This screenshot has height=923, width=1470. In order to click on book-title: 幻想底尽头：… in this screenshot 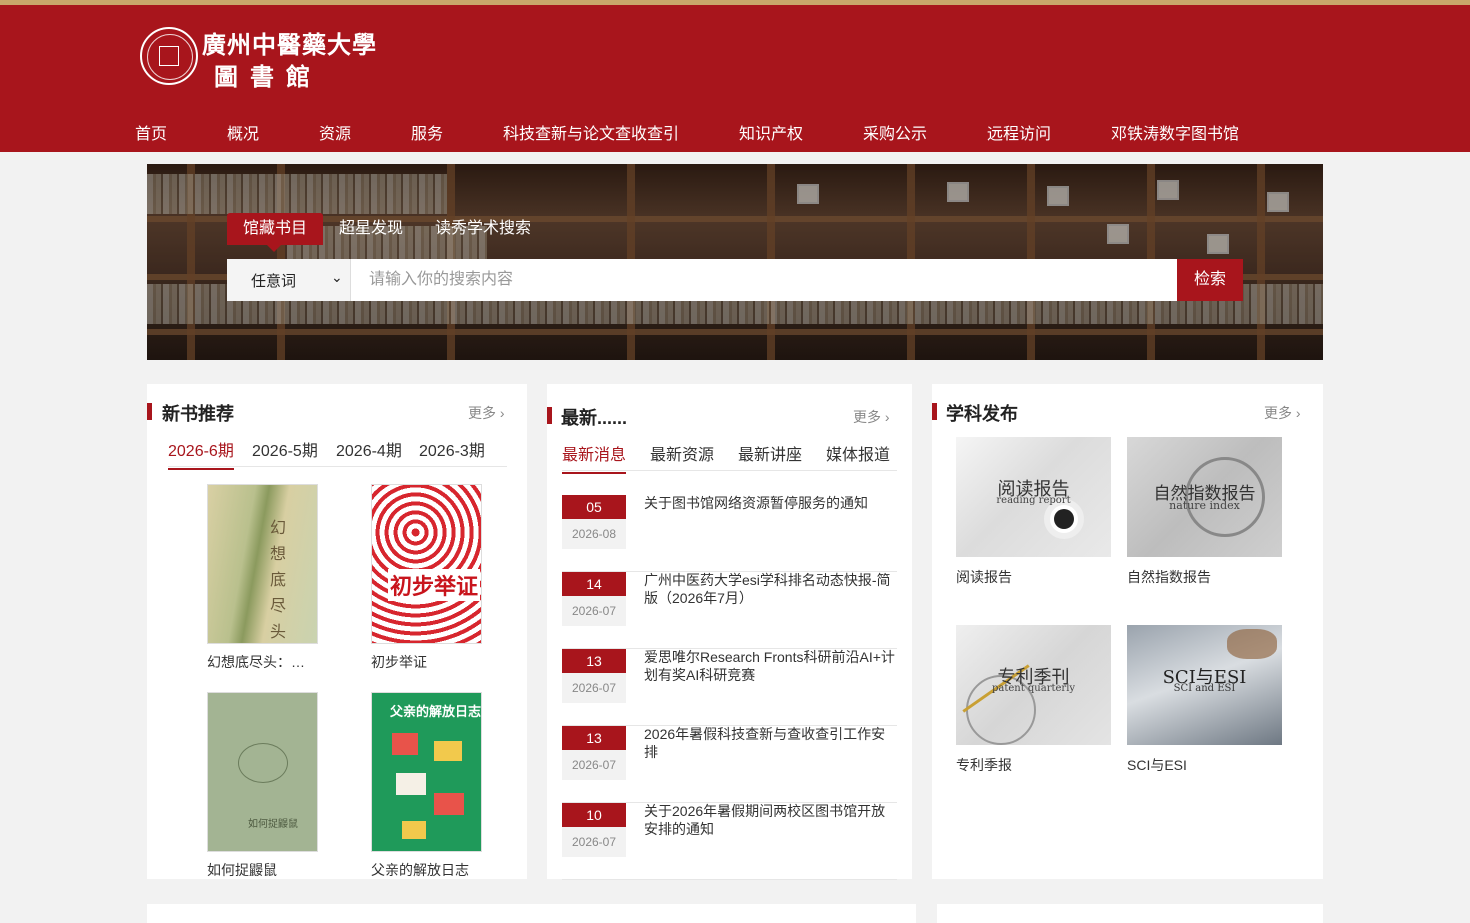, I will do `click(256, 662)`.